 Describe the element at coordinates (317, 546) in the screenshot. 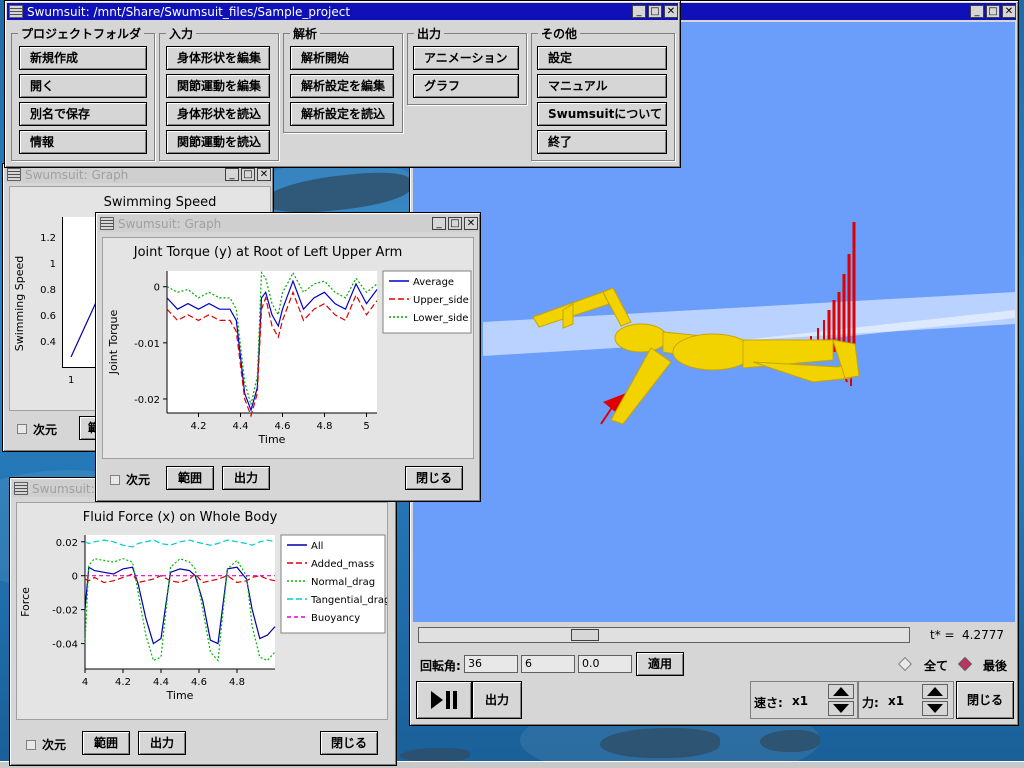

I see `force-legend-label: All` at that location.